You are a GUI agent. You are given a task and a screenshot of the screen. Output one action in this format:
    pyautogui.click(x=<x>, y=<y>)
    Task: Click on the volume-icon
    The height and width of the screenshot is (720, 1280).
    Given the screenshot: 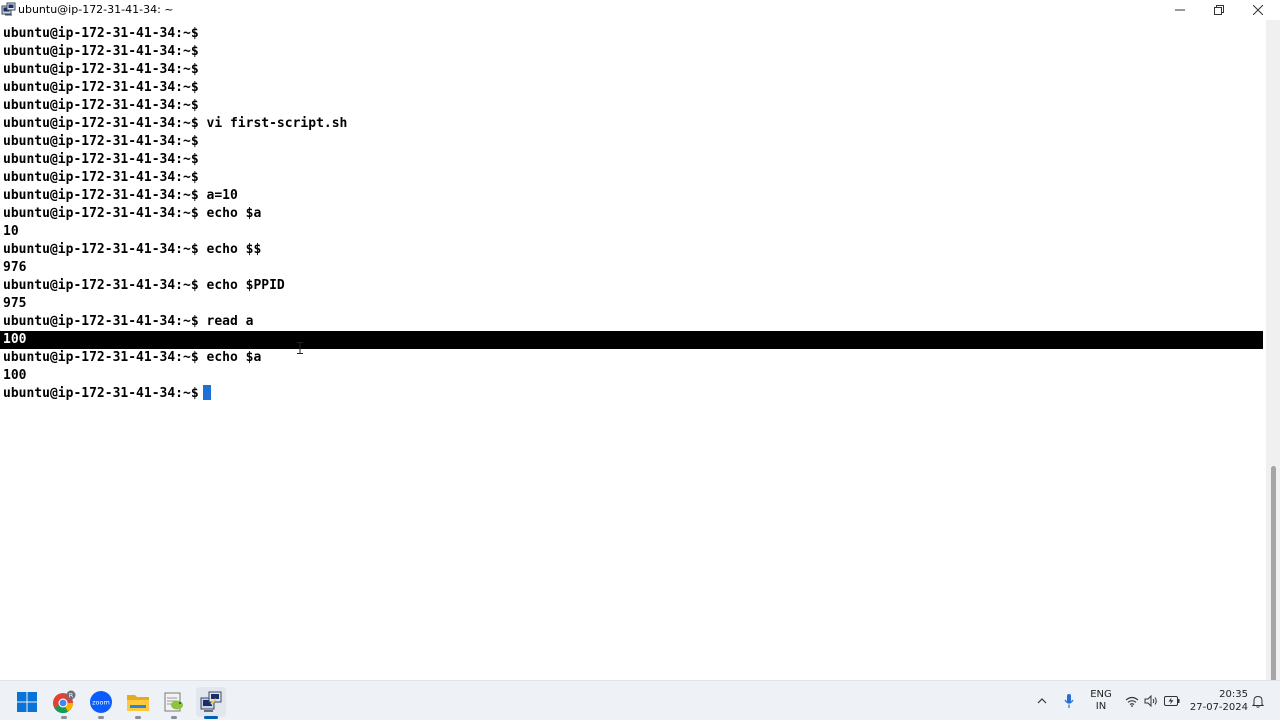 What is the action you would take?
    pyautogui.click(x=1150, y=701)
    